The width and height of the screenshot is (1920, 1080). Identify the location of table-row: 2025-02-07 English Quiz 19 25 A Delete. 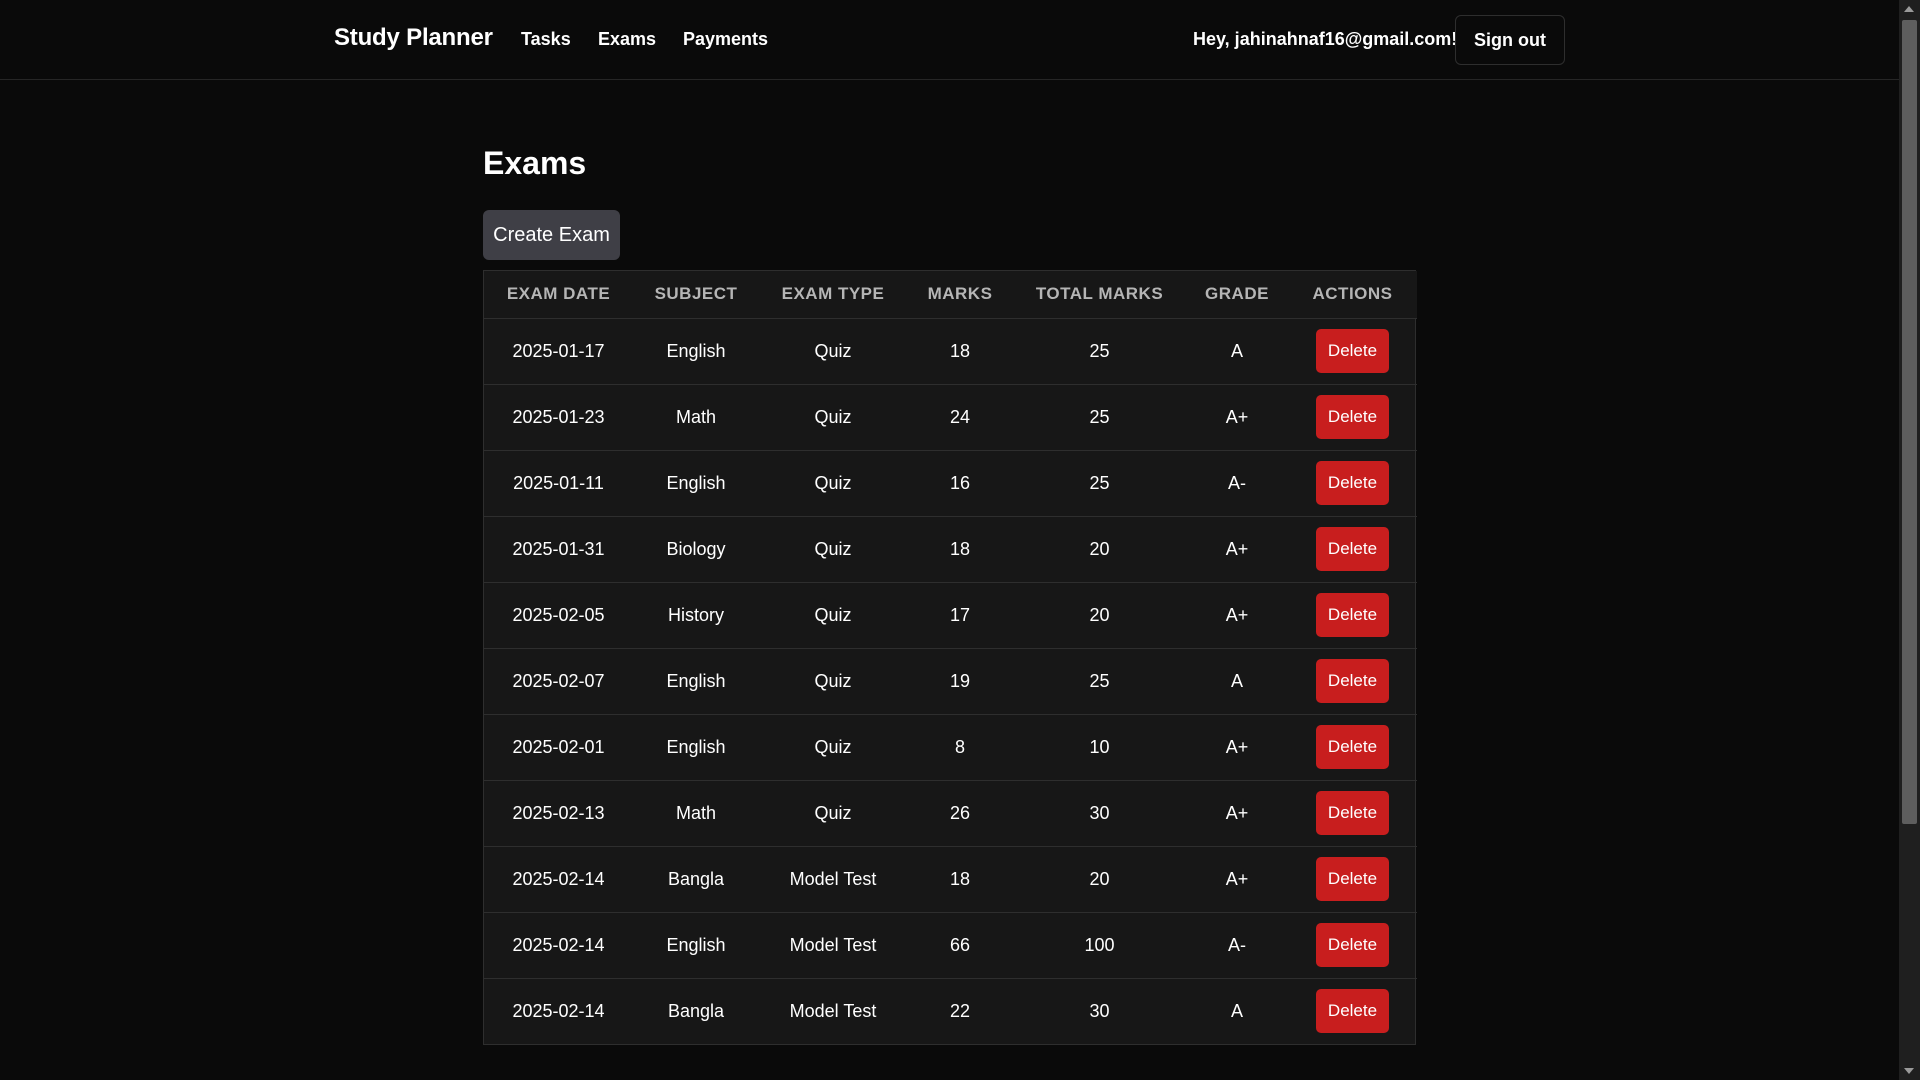
(950, 681).